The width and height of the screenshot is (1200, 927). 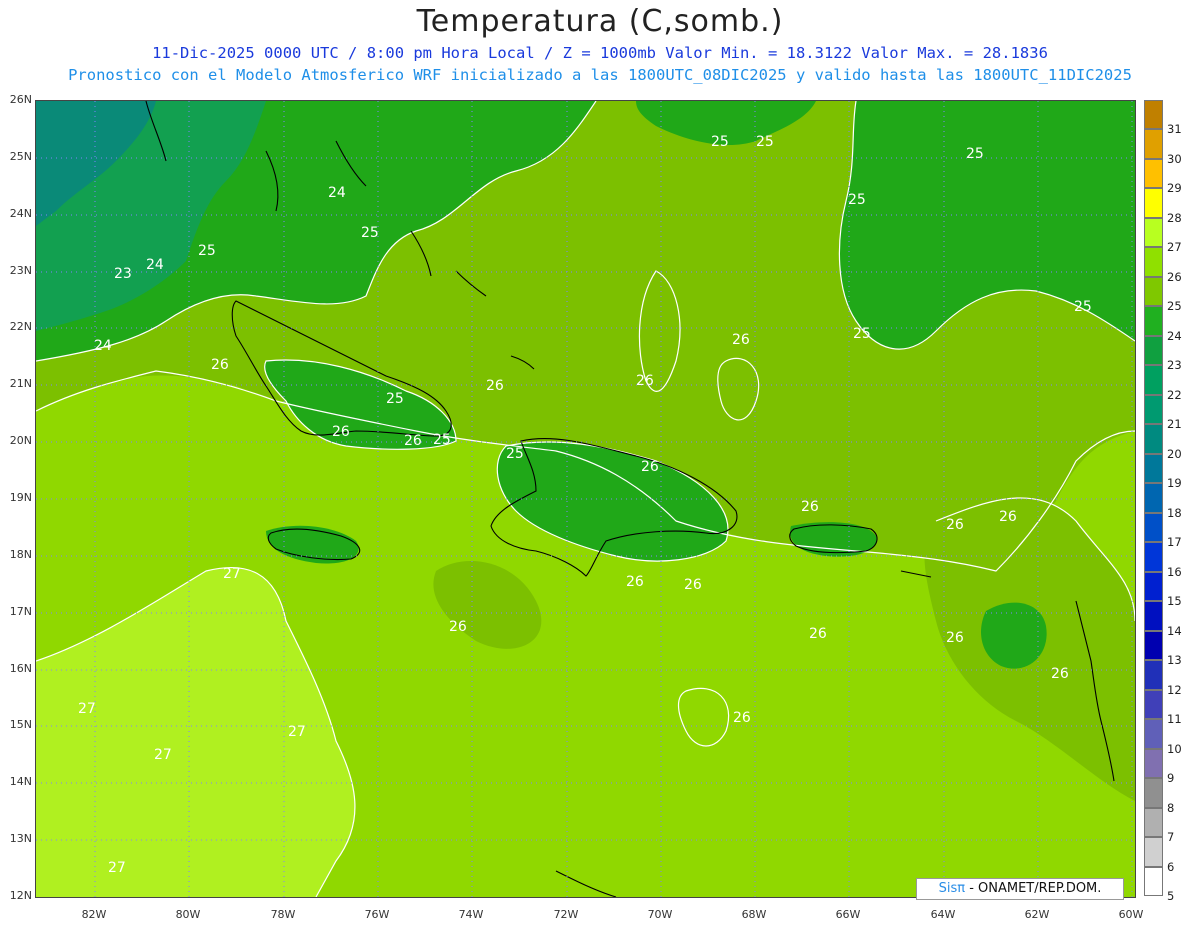 I want to click on colorbar-label: 8, so click(x=1171, y=807).